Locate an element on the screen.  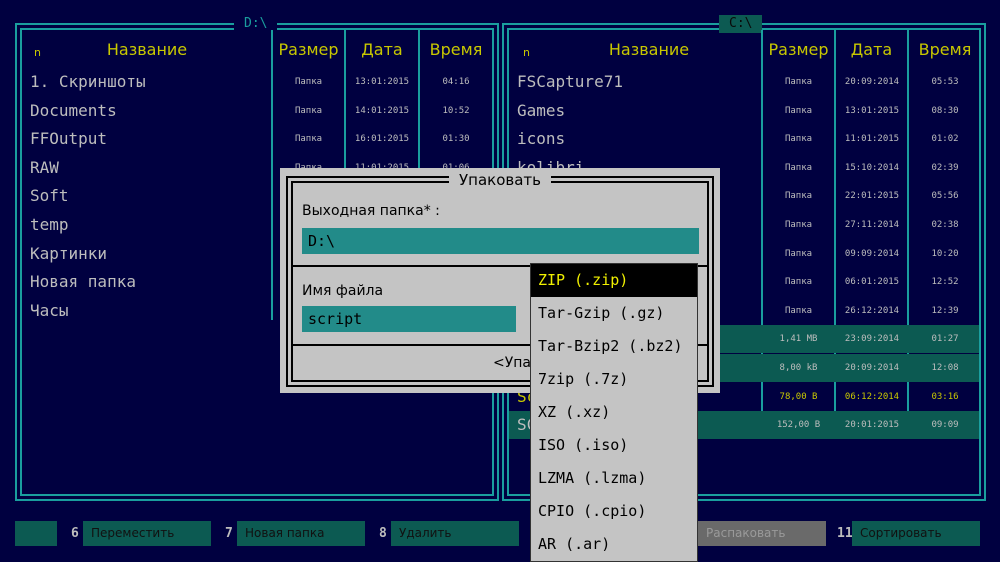
file-time: 02:39 is located at coordinates (945, 167).